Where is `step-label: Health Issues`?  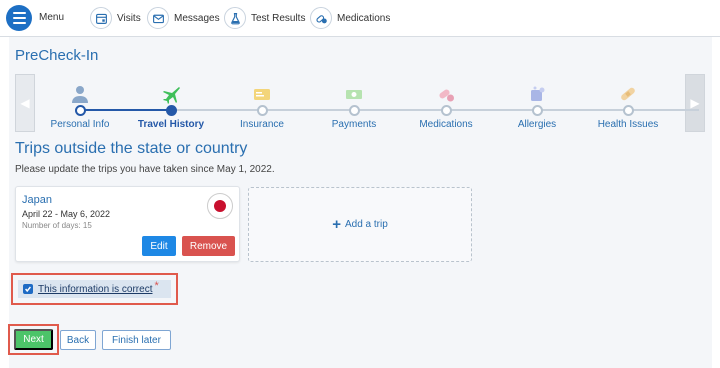 step-label: Health Issues is located at coordinates (628, 124).